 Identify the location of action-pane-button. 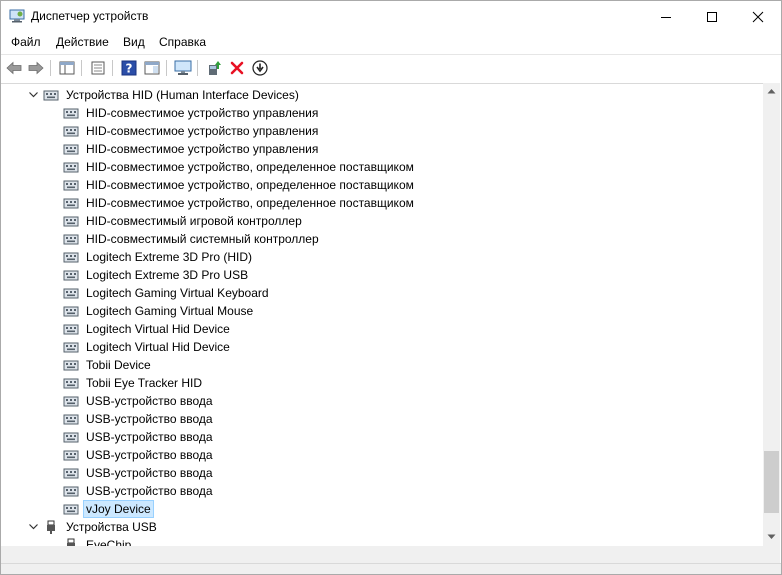
(152, 68).